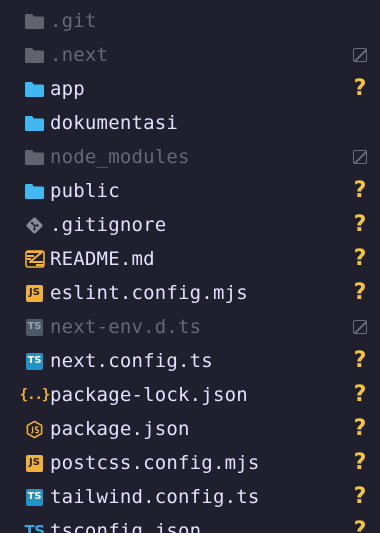 The width and height of the screenshot is (380, 533). I want to click on tree-item-postcss-config-file: JS postcss.config.mjs ?, so click(190, 463).